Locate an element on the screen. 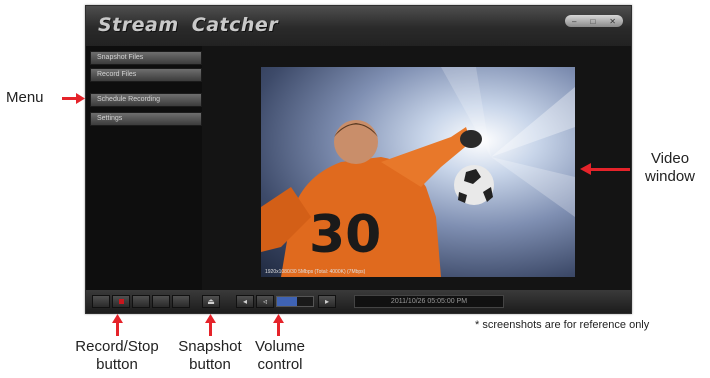 The width and height of the screenshot is (710, 378). window-controls: – □ ✕ is located at coordinates (594, 21).